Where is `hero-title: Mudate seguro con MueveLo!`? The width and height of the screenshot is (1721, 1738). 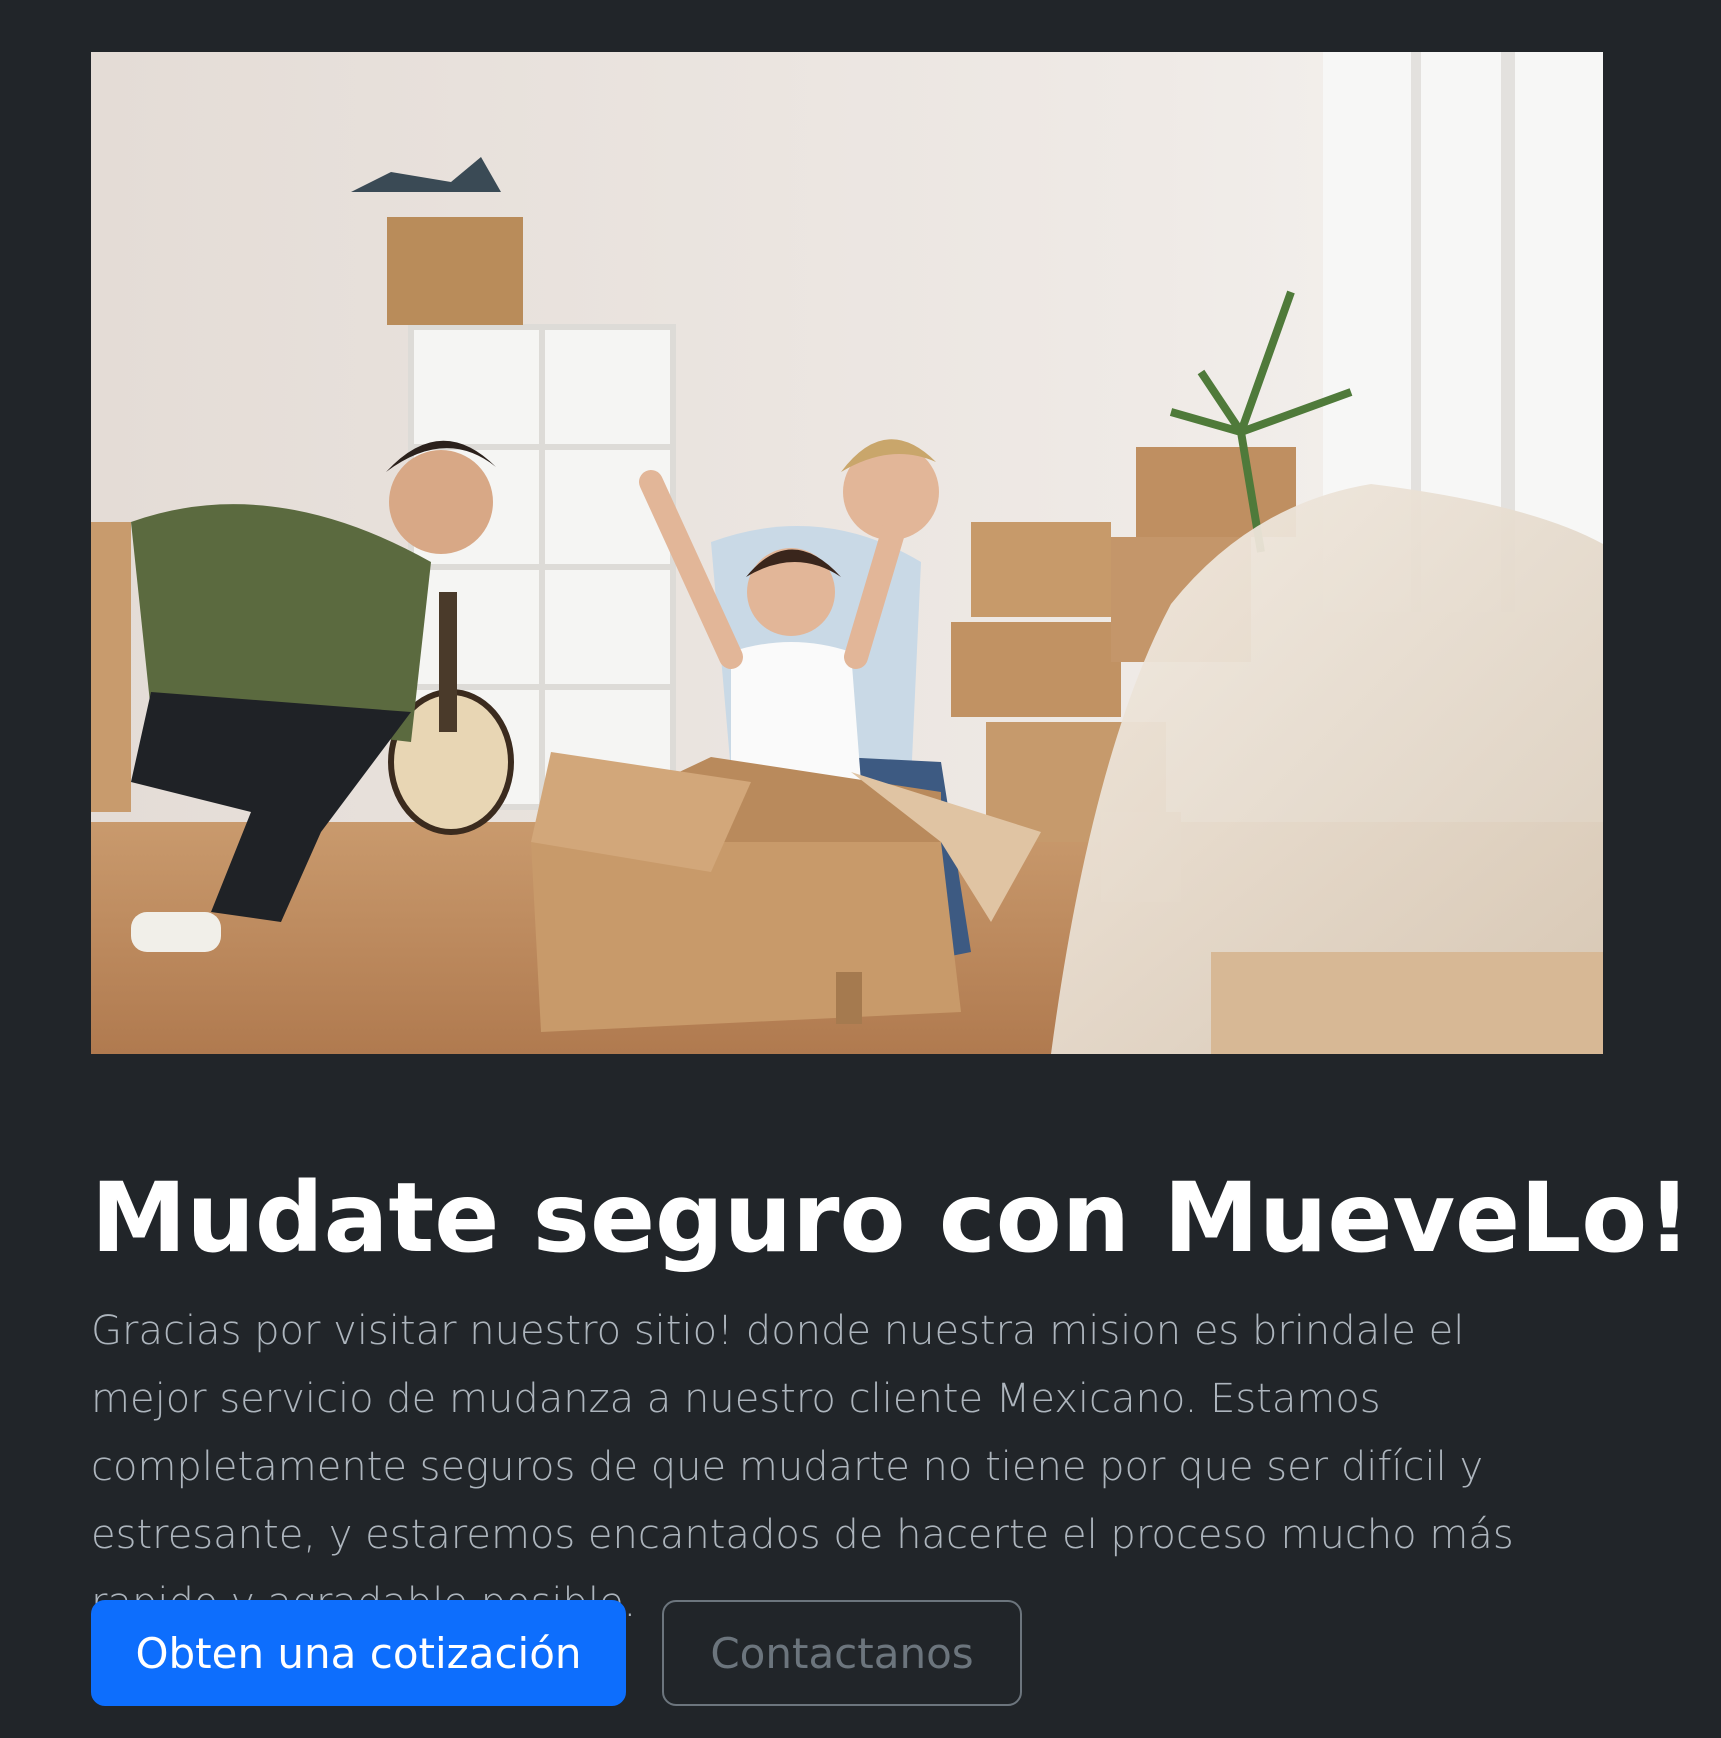
hero-title: Mudate seguro con MueveLo! is located at coordinates (891, 1218).